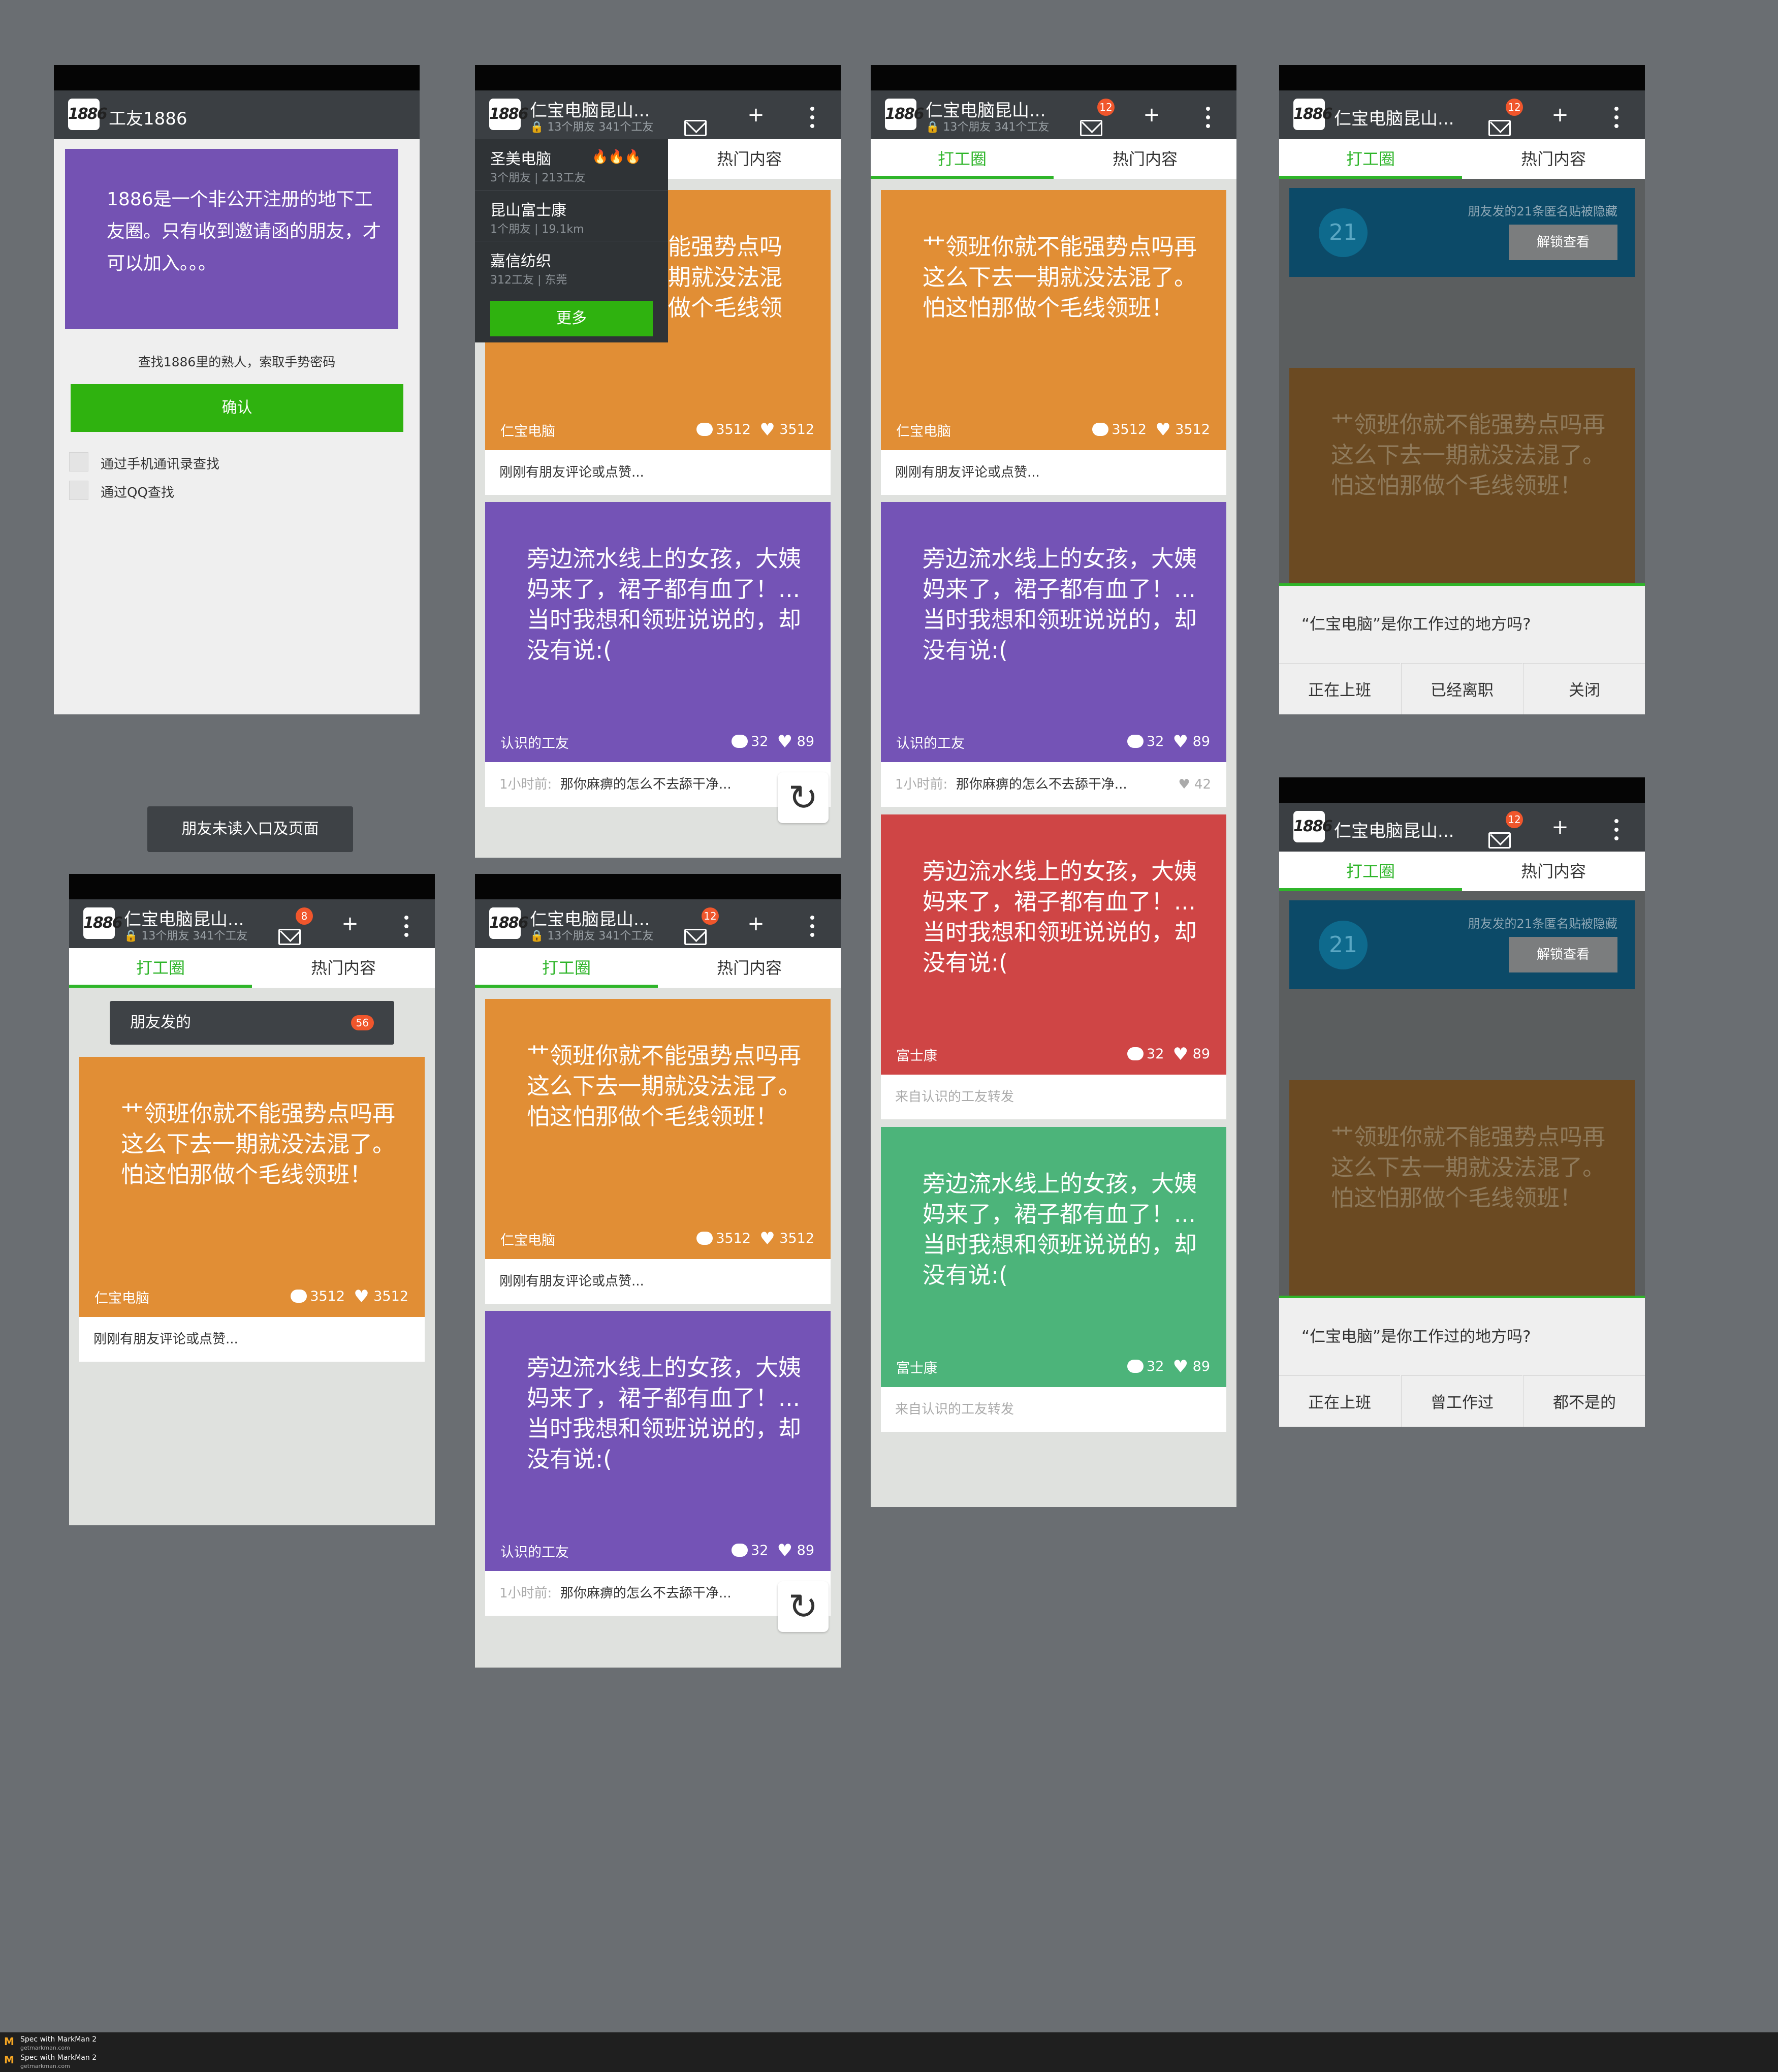 This screenshot has height=2072, width=1778. I want to click on locked-posts-banner: 21 朋友发的21条匿名贴被隐藏 解锁查看, so click(1462, 944).